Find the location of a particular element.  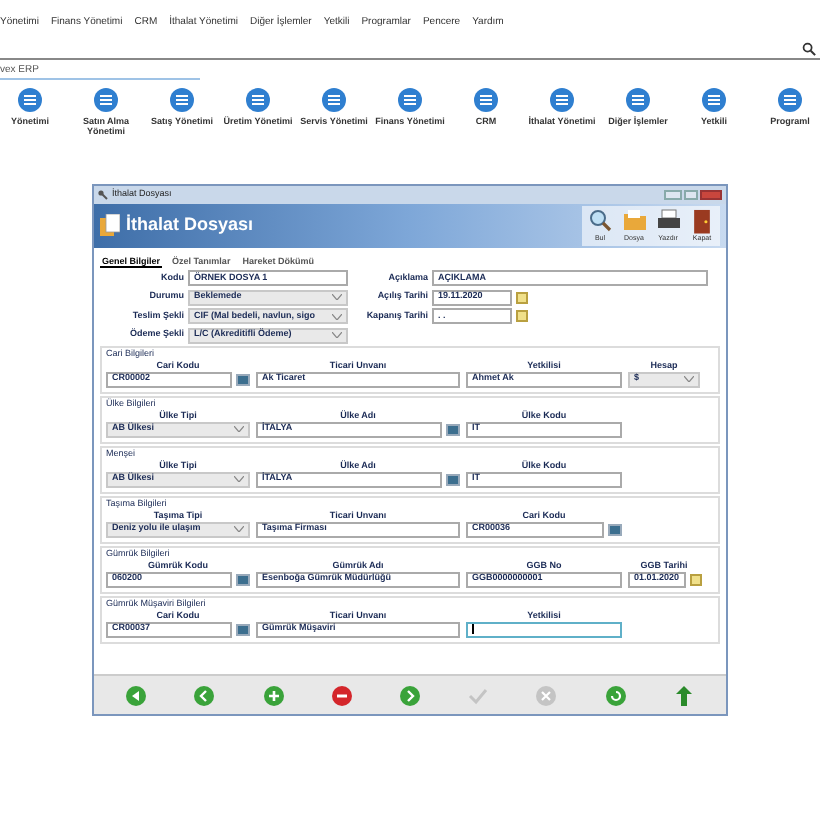

up-arrow-icon is located at coordinates (683, 695).